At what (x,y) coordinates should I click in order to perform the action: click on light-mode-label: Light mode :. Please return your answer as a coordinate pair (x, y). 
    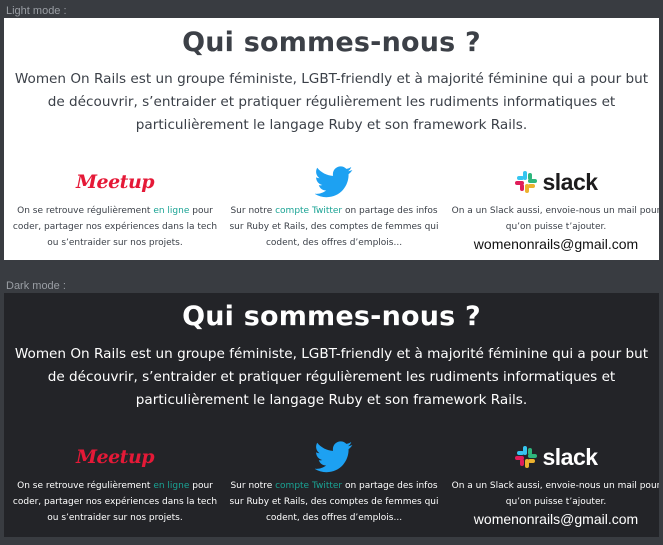
    Looking at the image, I should click on (36, 11).